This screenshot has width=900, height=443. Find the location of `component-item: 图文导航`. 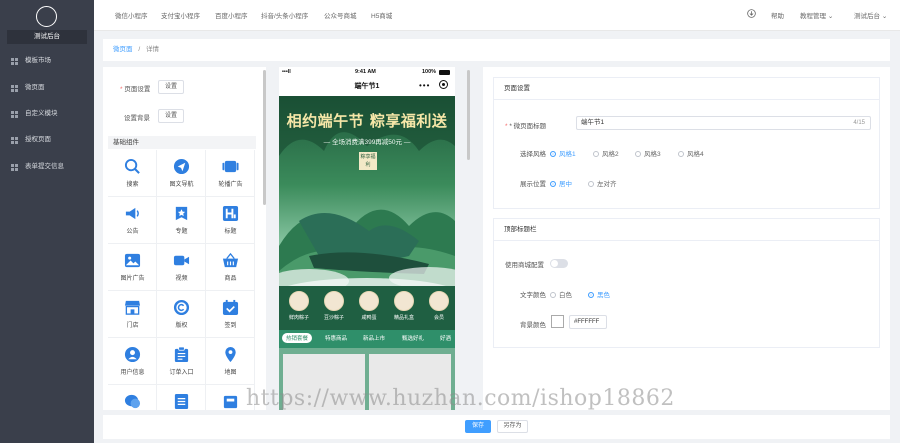

component-item: 图文导航 is located at coordinates (181, 173).